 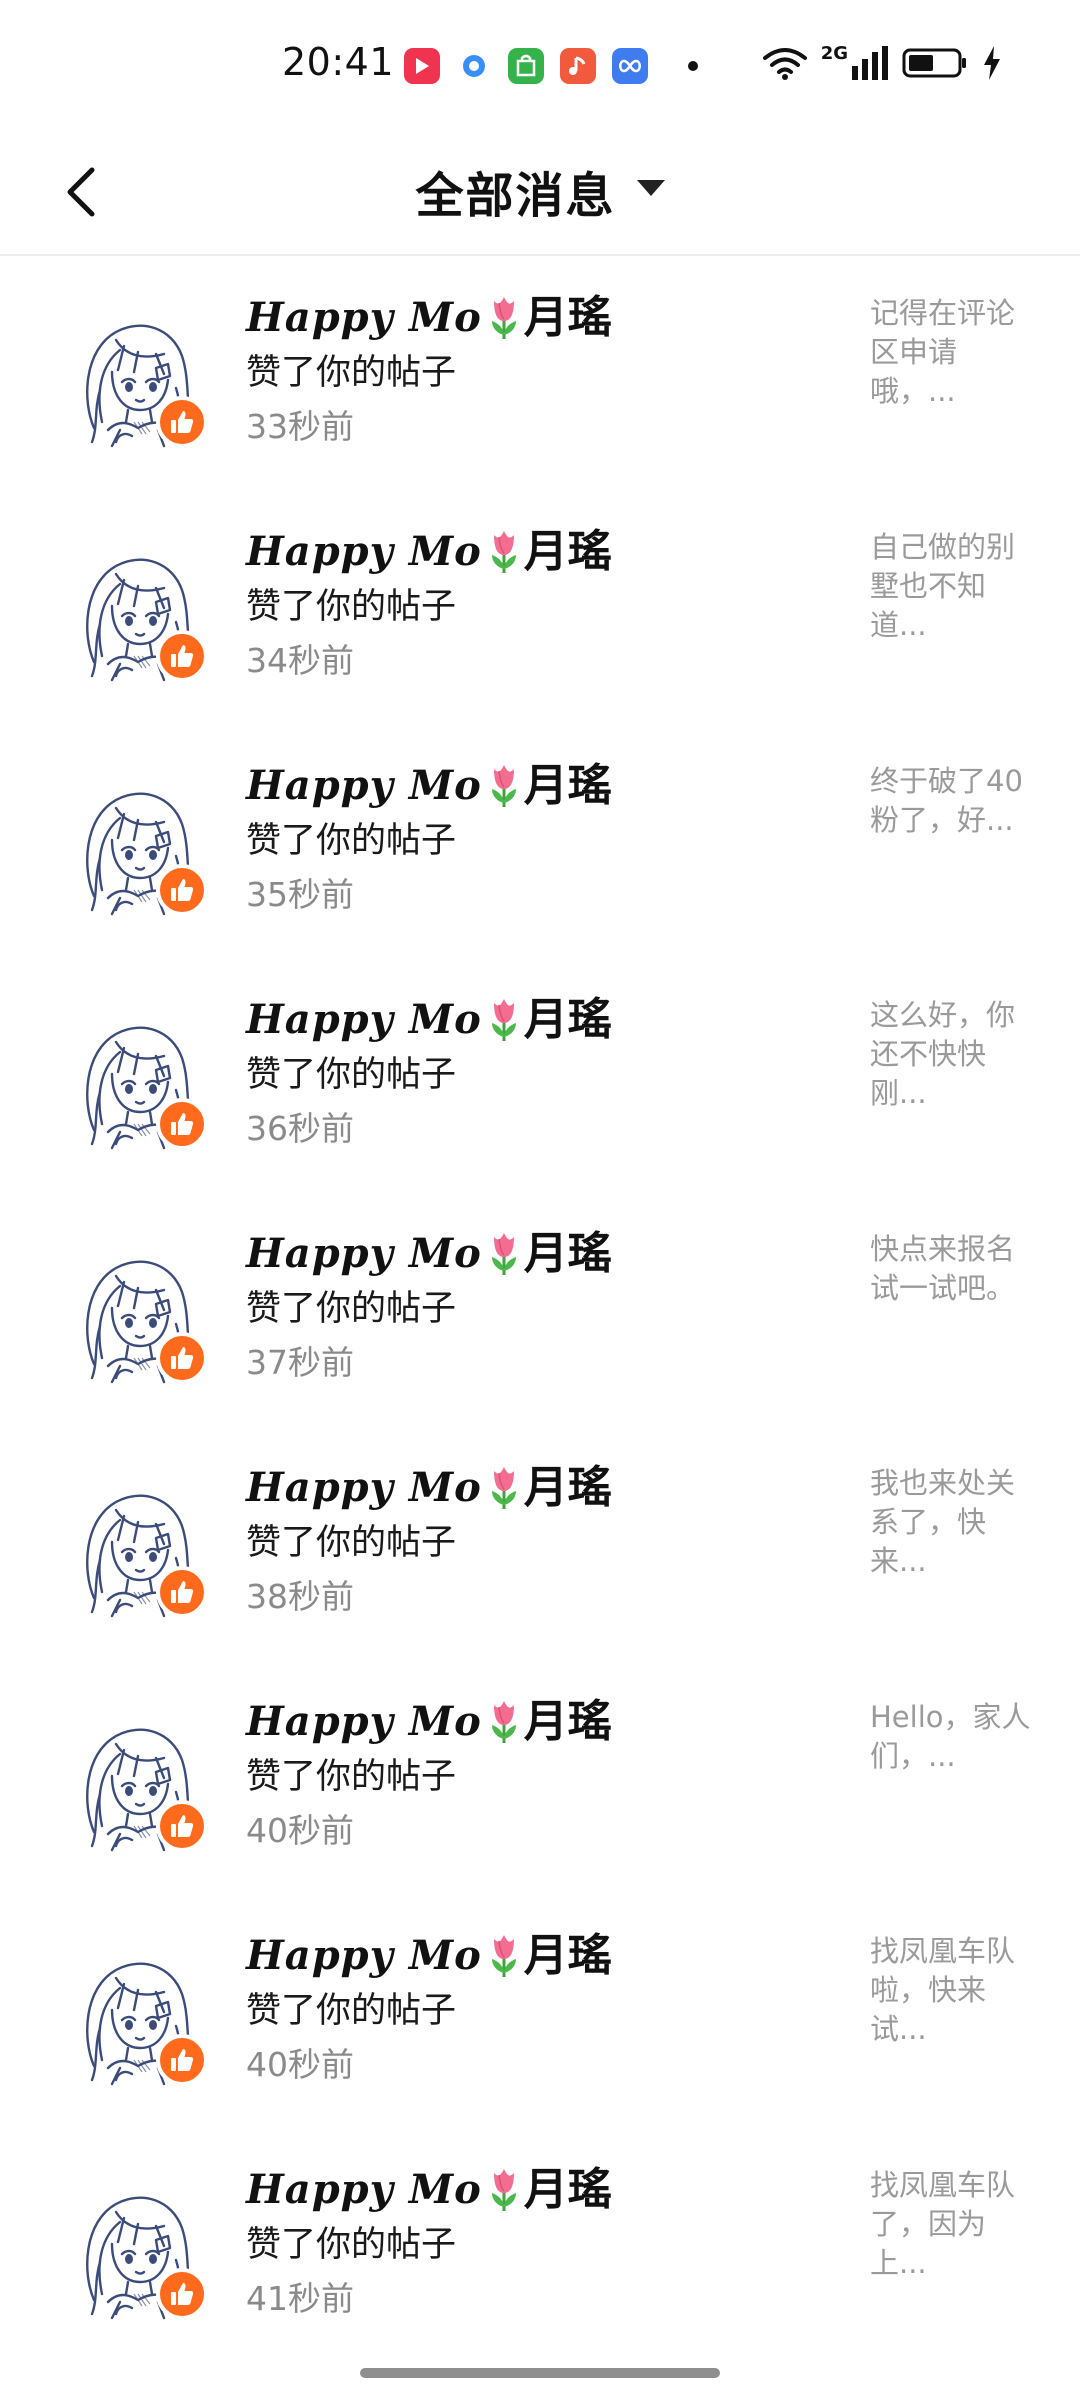 What do you see at coordinates (526, 1307) in the screenshot?
I see `message-body: Happy Mo 月瑤 赞了你的帖子 37秒前` at bounding box center [526, 1307].